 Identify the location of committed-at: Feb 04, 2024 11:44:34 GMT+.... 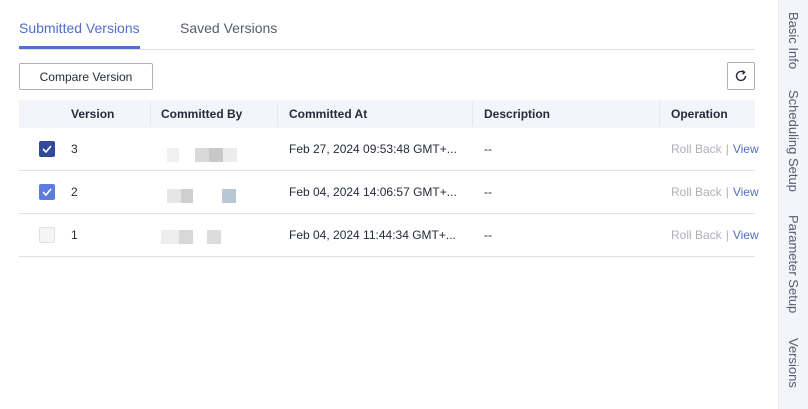
(372, 235).